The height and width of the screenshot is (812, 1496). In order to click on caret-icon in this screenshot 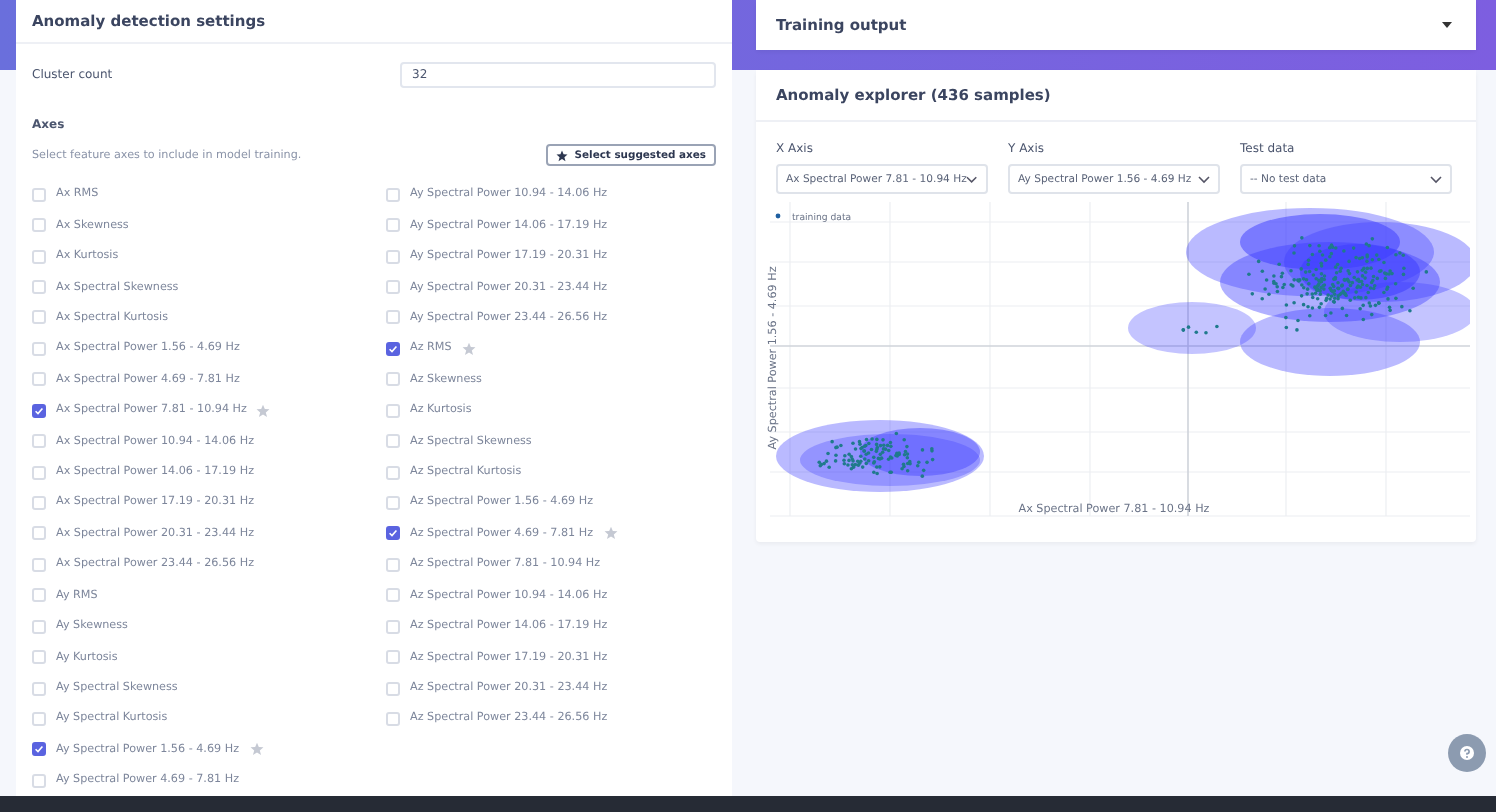, I will do `click(1447, 25)`.